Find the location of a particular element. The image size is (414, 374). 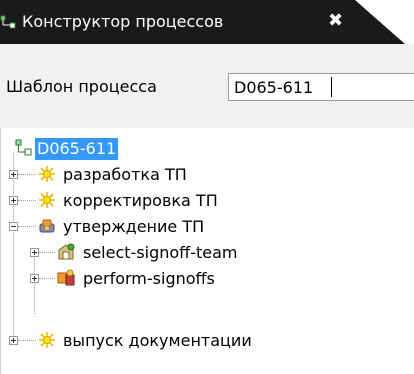

tree-node-row: выпуск документации is located at coordinates (207, 341).